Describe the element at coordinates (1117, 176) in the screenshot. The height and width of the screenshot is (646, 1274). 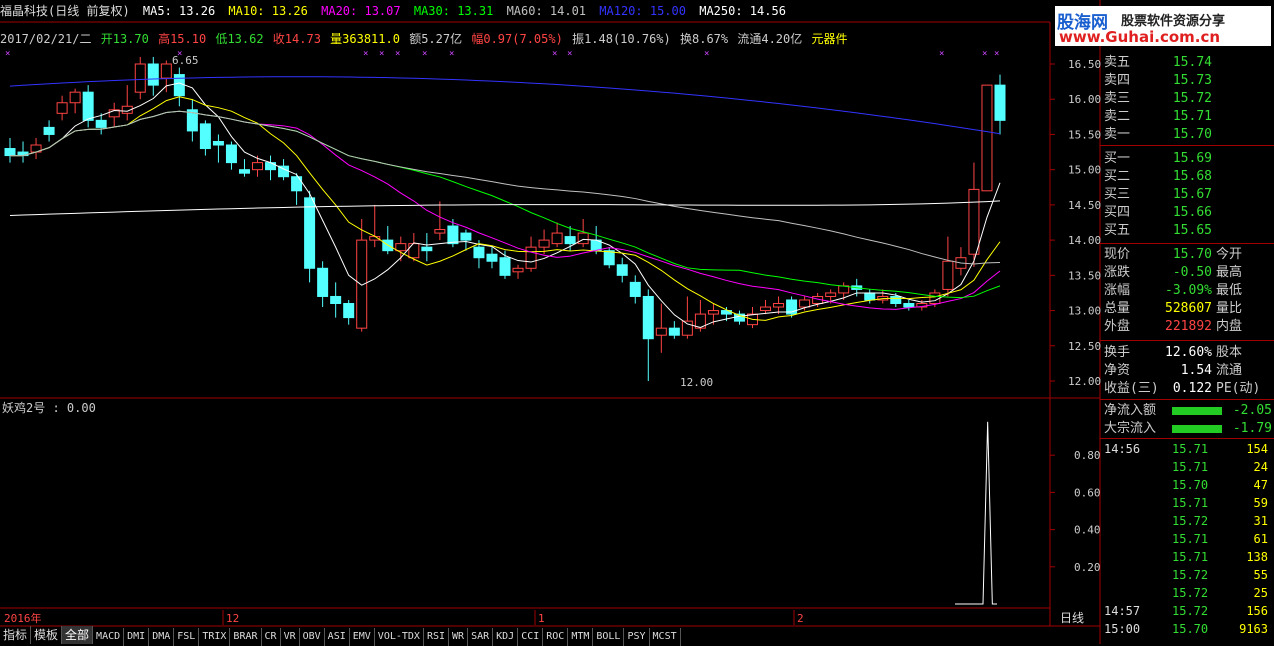
I see `bid-label: 买二` at that location.